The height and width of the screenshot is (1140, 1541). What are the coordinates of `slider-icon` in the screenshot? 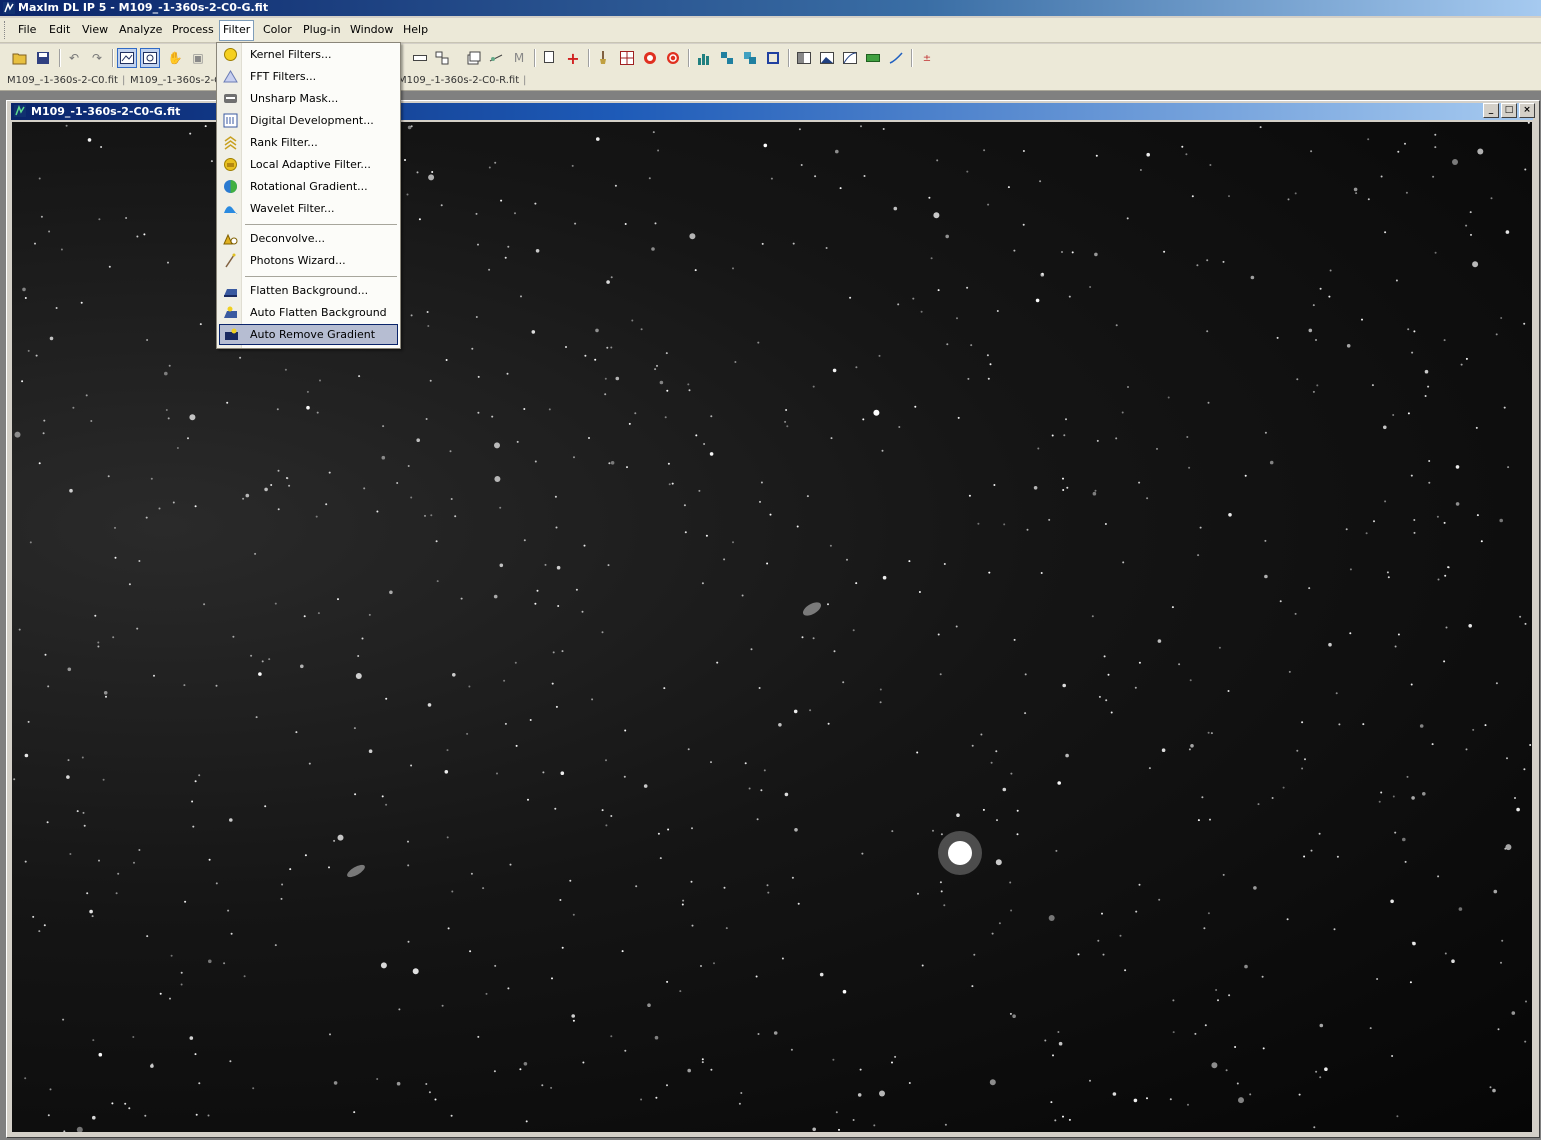 It's located at (873, 58).